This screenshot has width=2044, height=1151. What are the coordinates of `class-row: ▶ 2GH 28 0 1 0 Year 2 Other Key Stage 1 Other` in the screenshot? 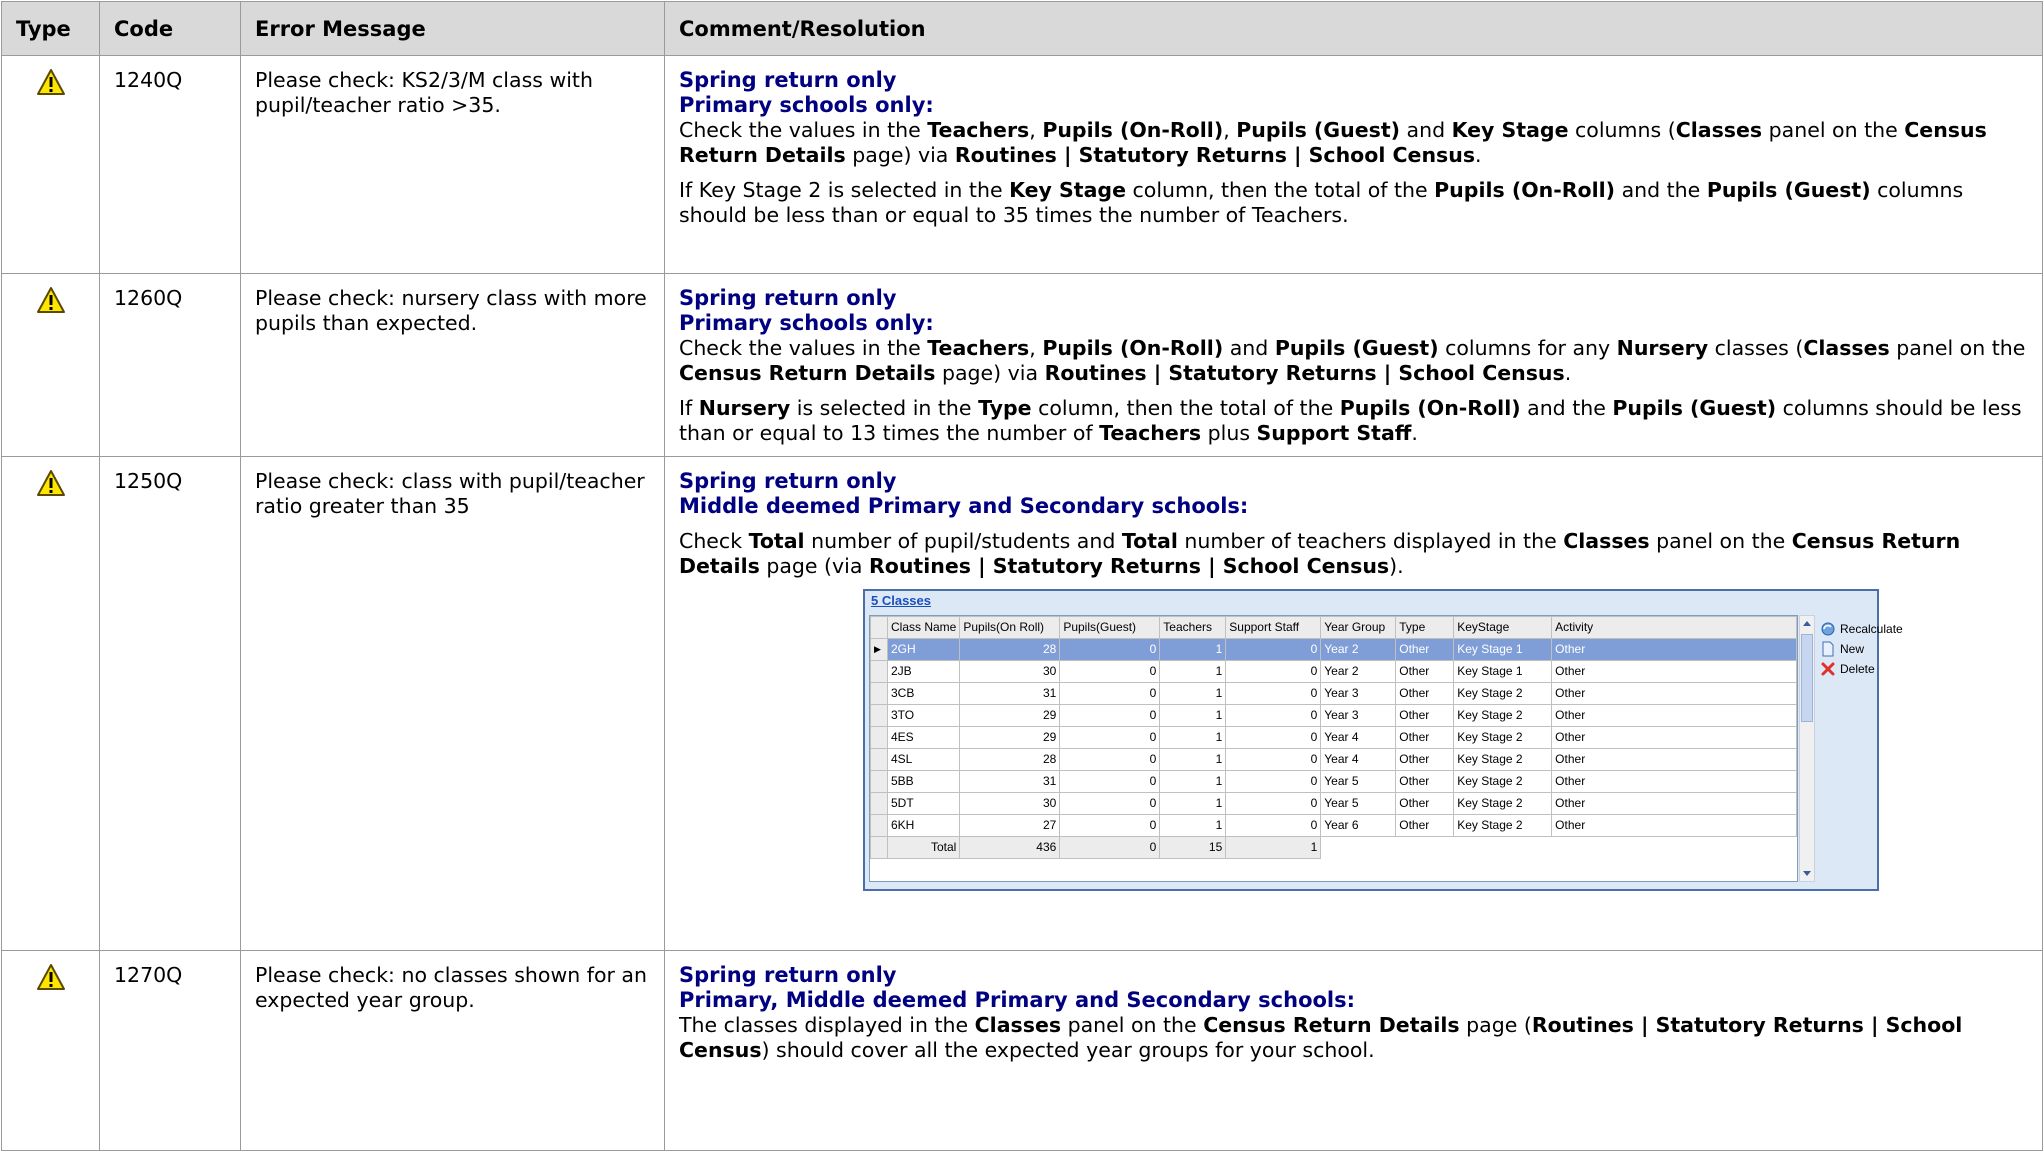 It's located at (1333, 649).